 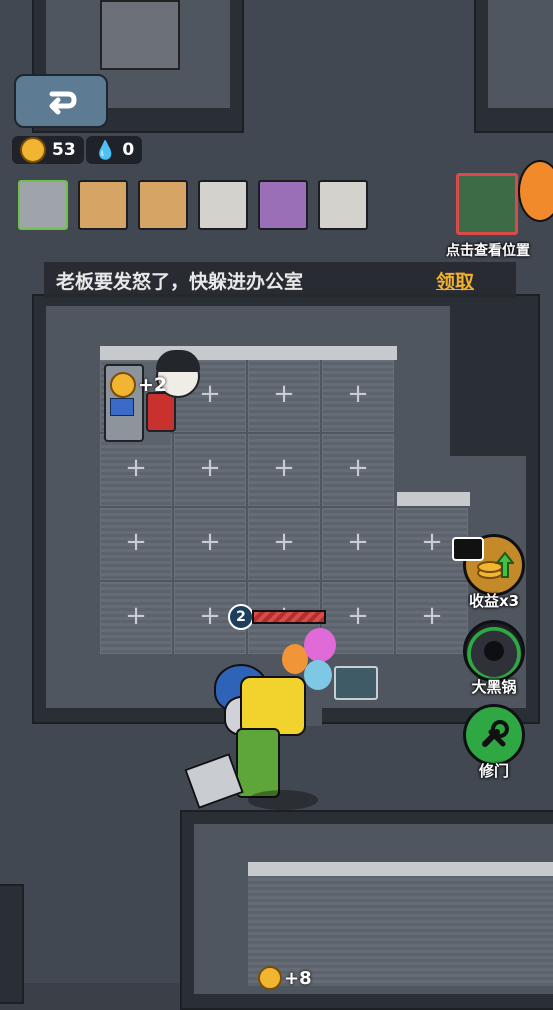 I want to click on balloon-blue, so click(x=318, y=675).